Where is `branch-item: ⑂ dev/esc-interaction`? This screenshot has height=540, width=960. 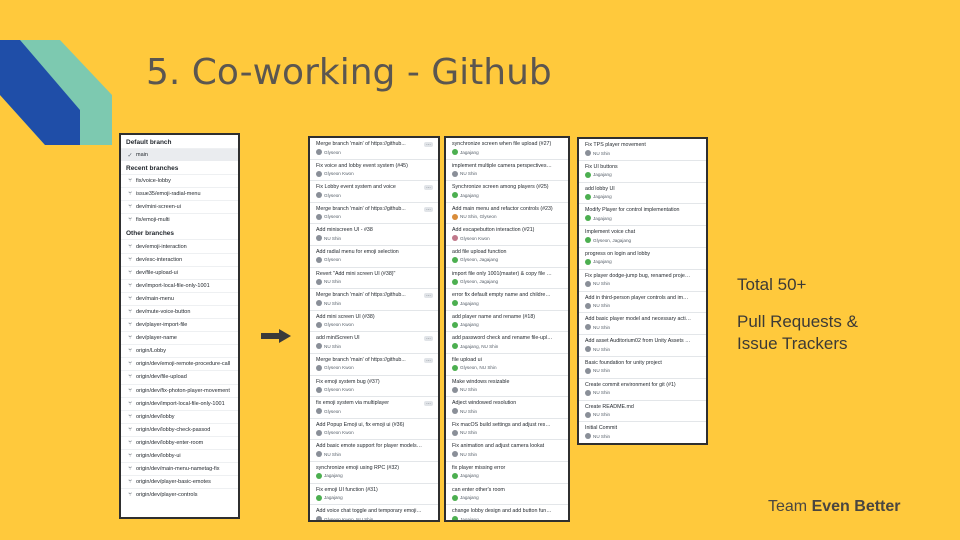
branch-item: ⑂ dev/esc-interaction is located at coordinates (179, 259).